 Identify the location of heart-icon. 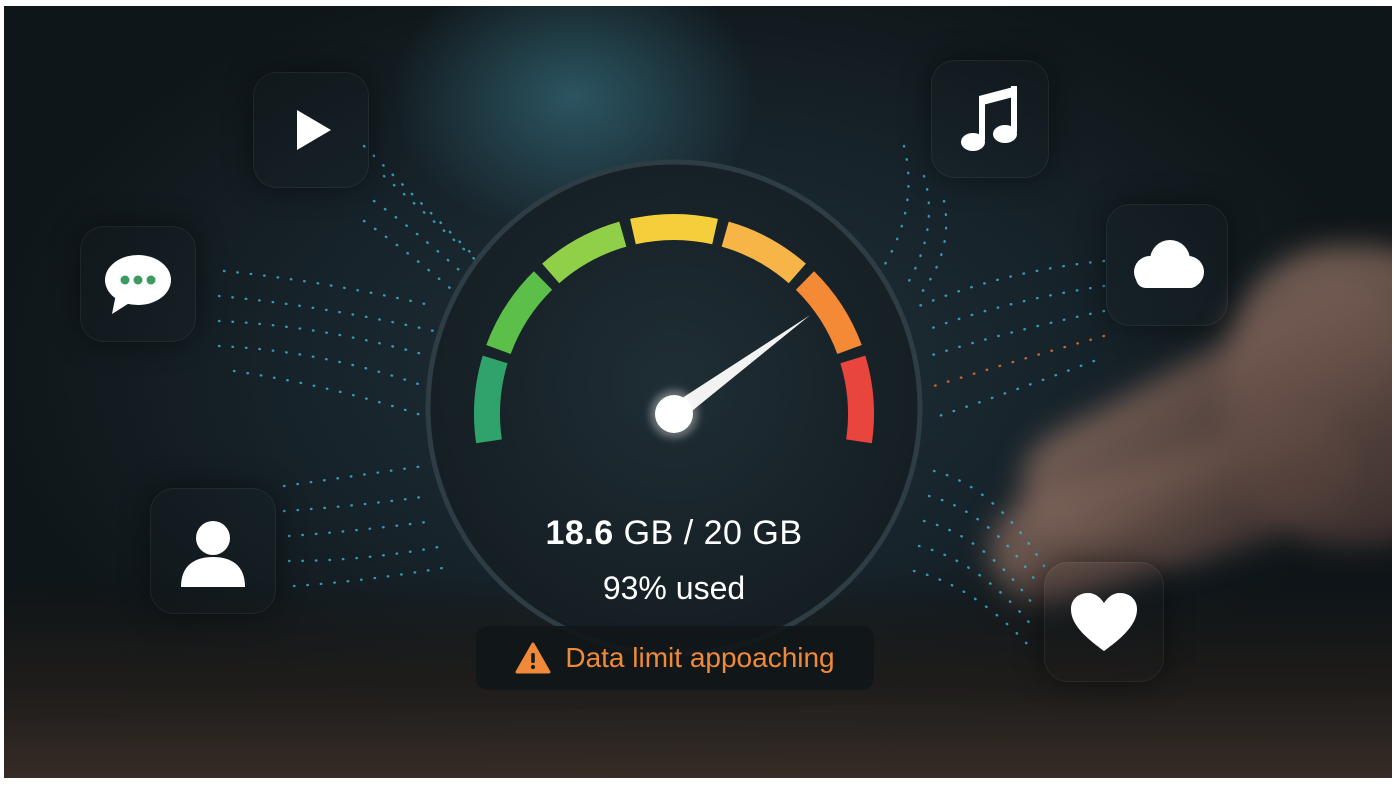
(1104, 622).